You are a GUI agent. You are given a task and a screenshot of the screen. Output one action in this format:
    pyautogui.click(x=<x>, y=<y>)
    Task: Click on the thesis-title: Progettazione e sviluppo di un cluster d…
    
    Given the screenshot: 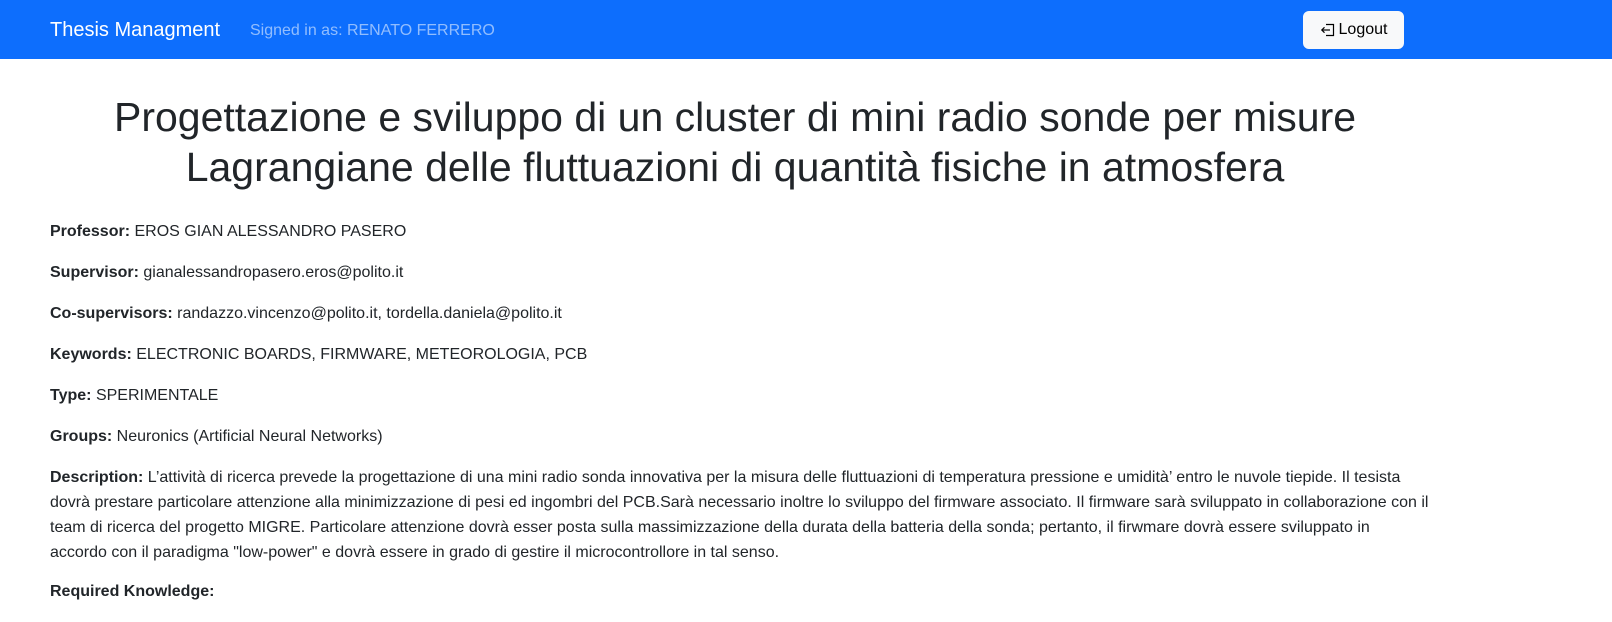 What is the action you would take?
    pyautogui.click(x=735, y=142)
    